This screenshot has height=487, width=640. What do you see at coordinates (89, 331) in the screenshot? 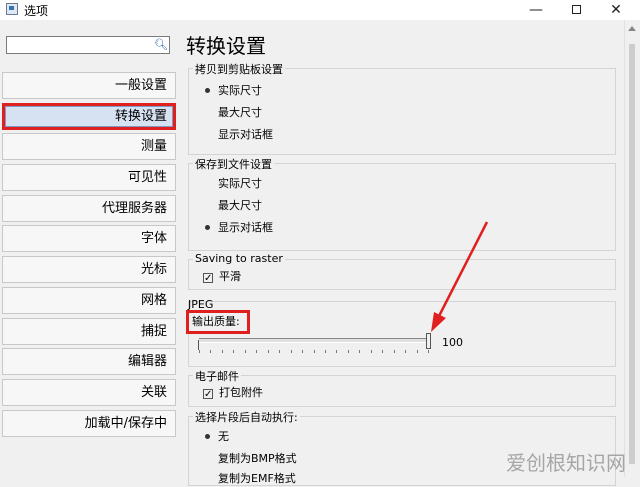
I see `nav-item-snap: 捕捉` at bounding box center [89, 331].